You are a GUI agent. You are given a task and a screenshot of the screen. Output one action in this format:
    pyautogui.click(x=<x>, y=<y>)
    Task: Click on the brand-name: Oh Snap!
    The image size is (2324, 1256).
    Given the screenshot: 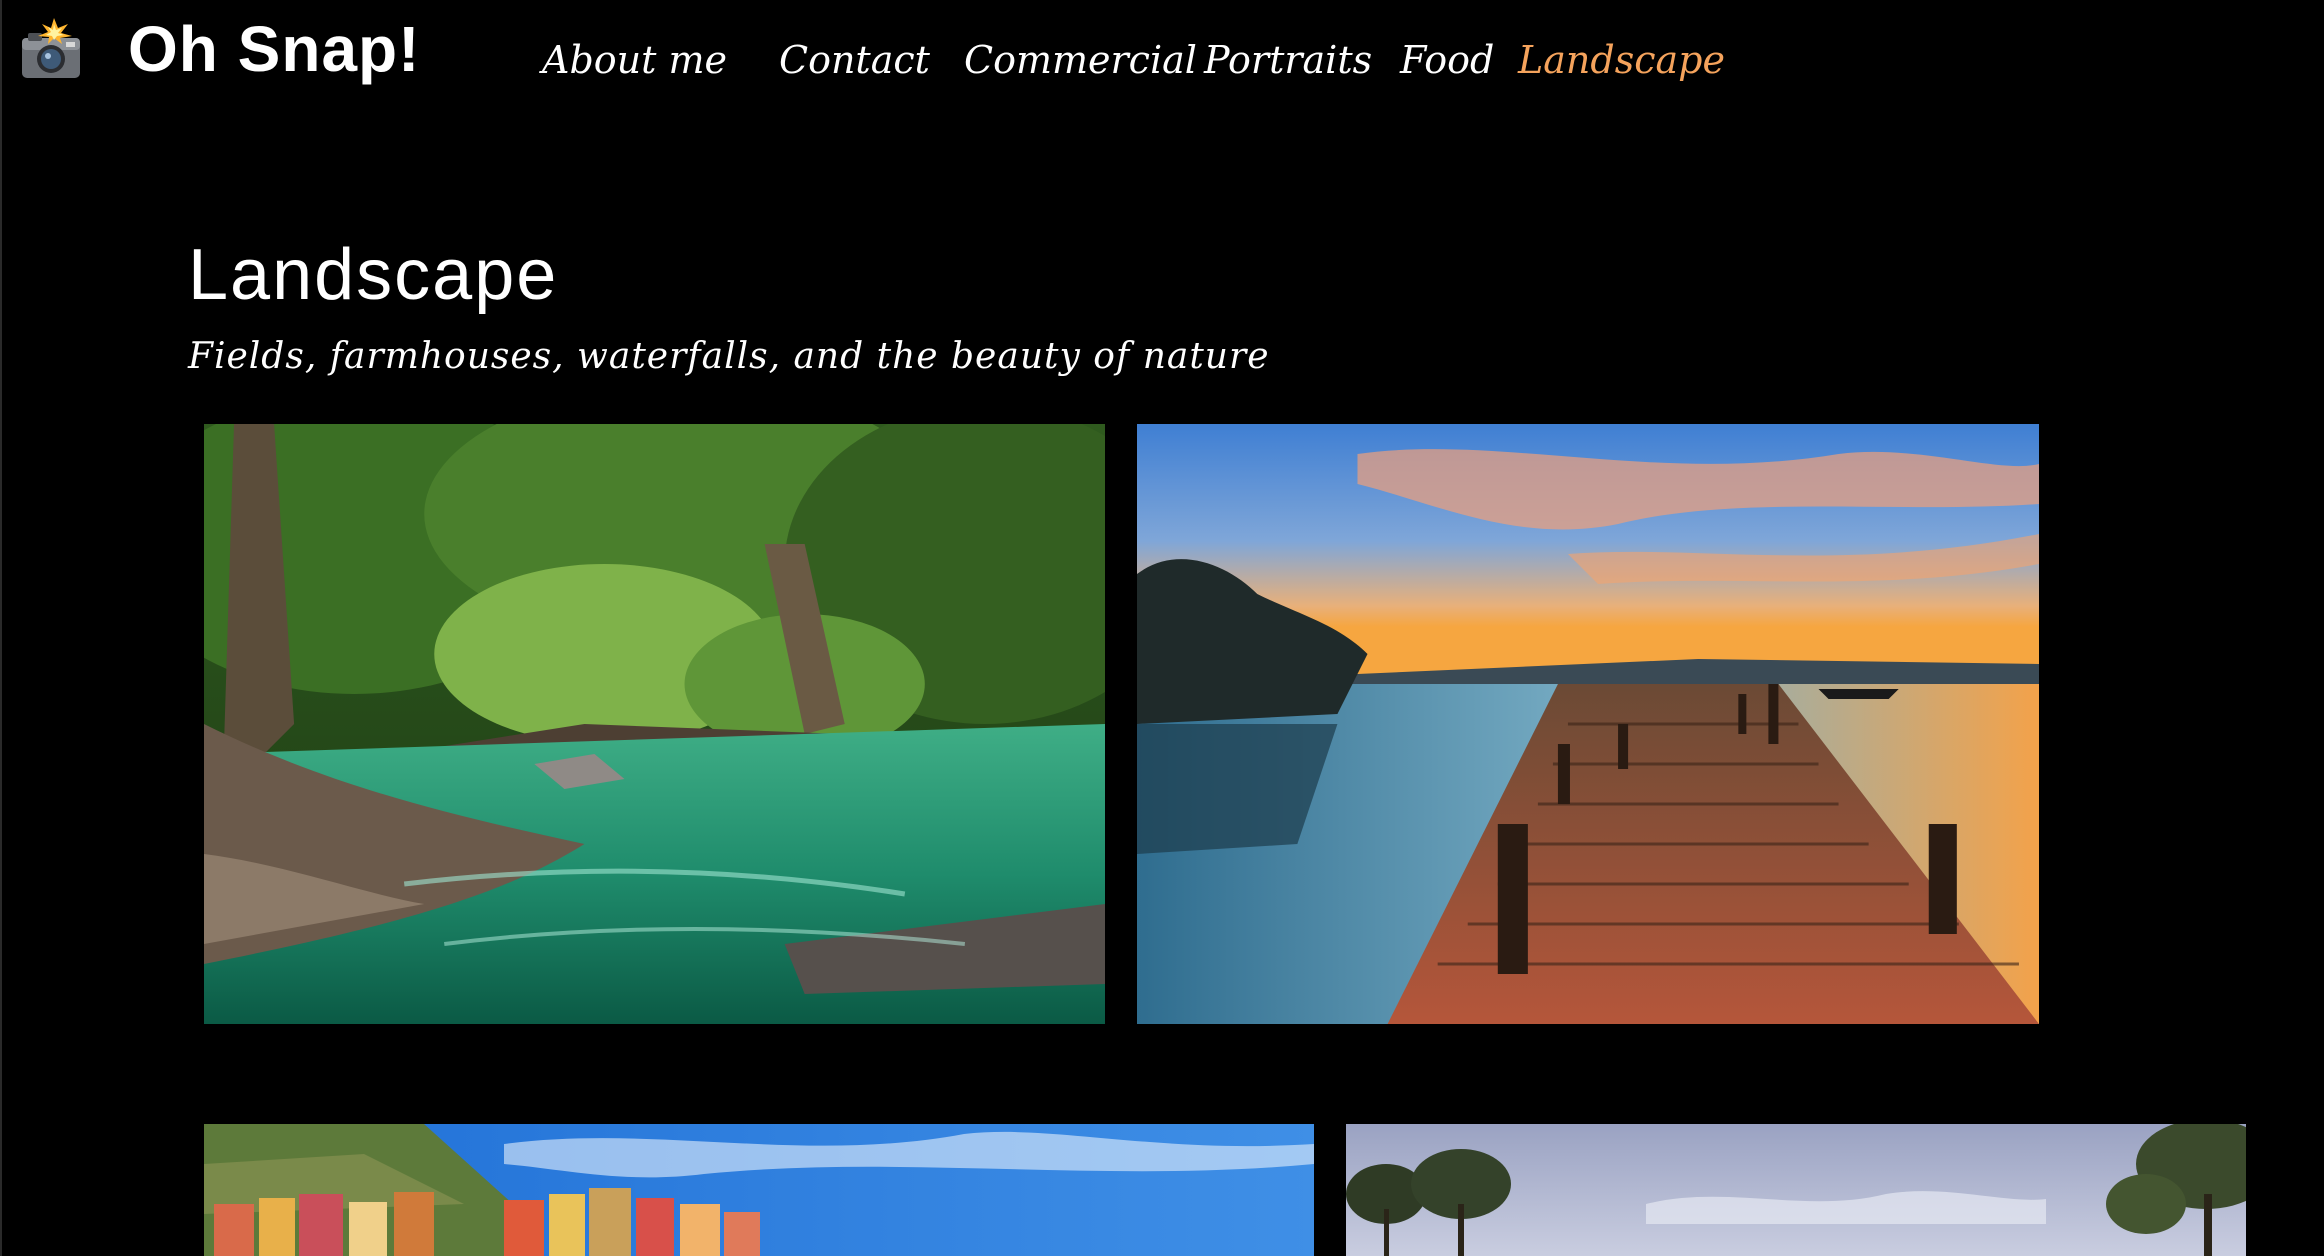 What is the action you would take?
    pyautogui.click(x=274, y=49)
    